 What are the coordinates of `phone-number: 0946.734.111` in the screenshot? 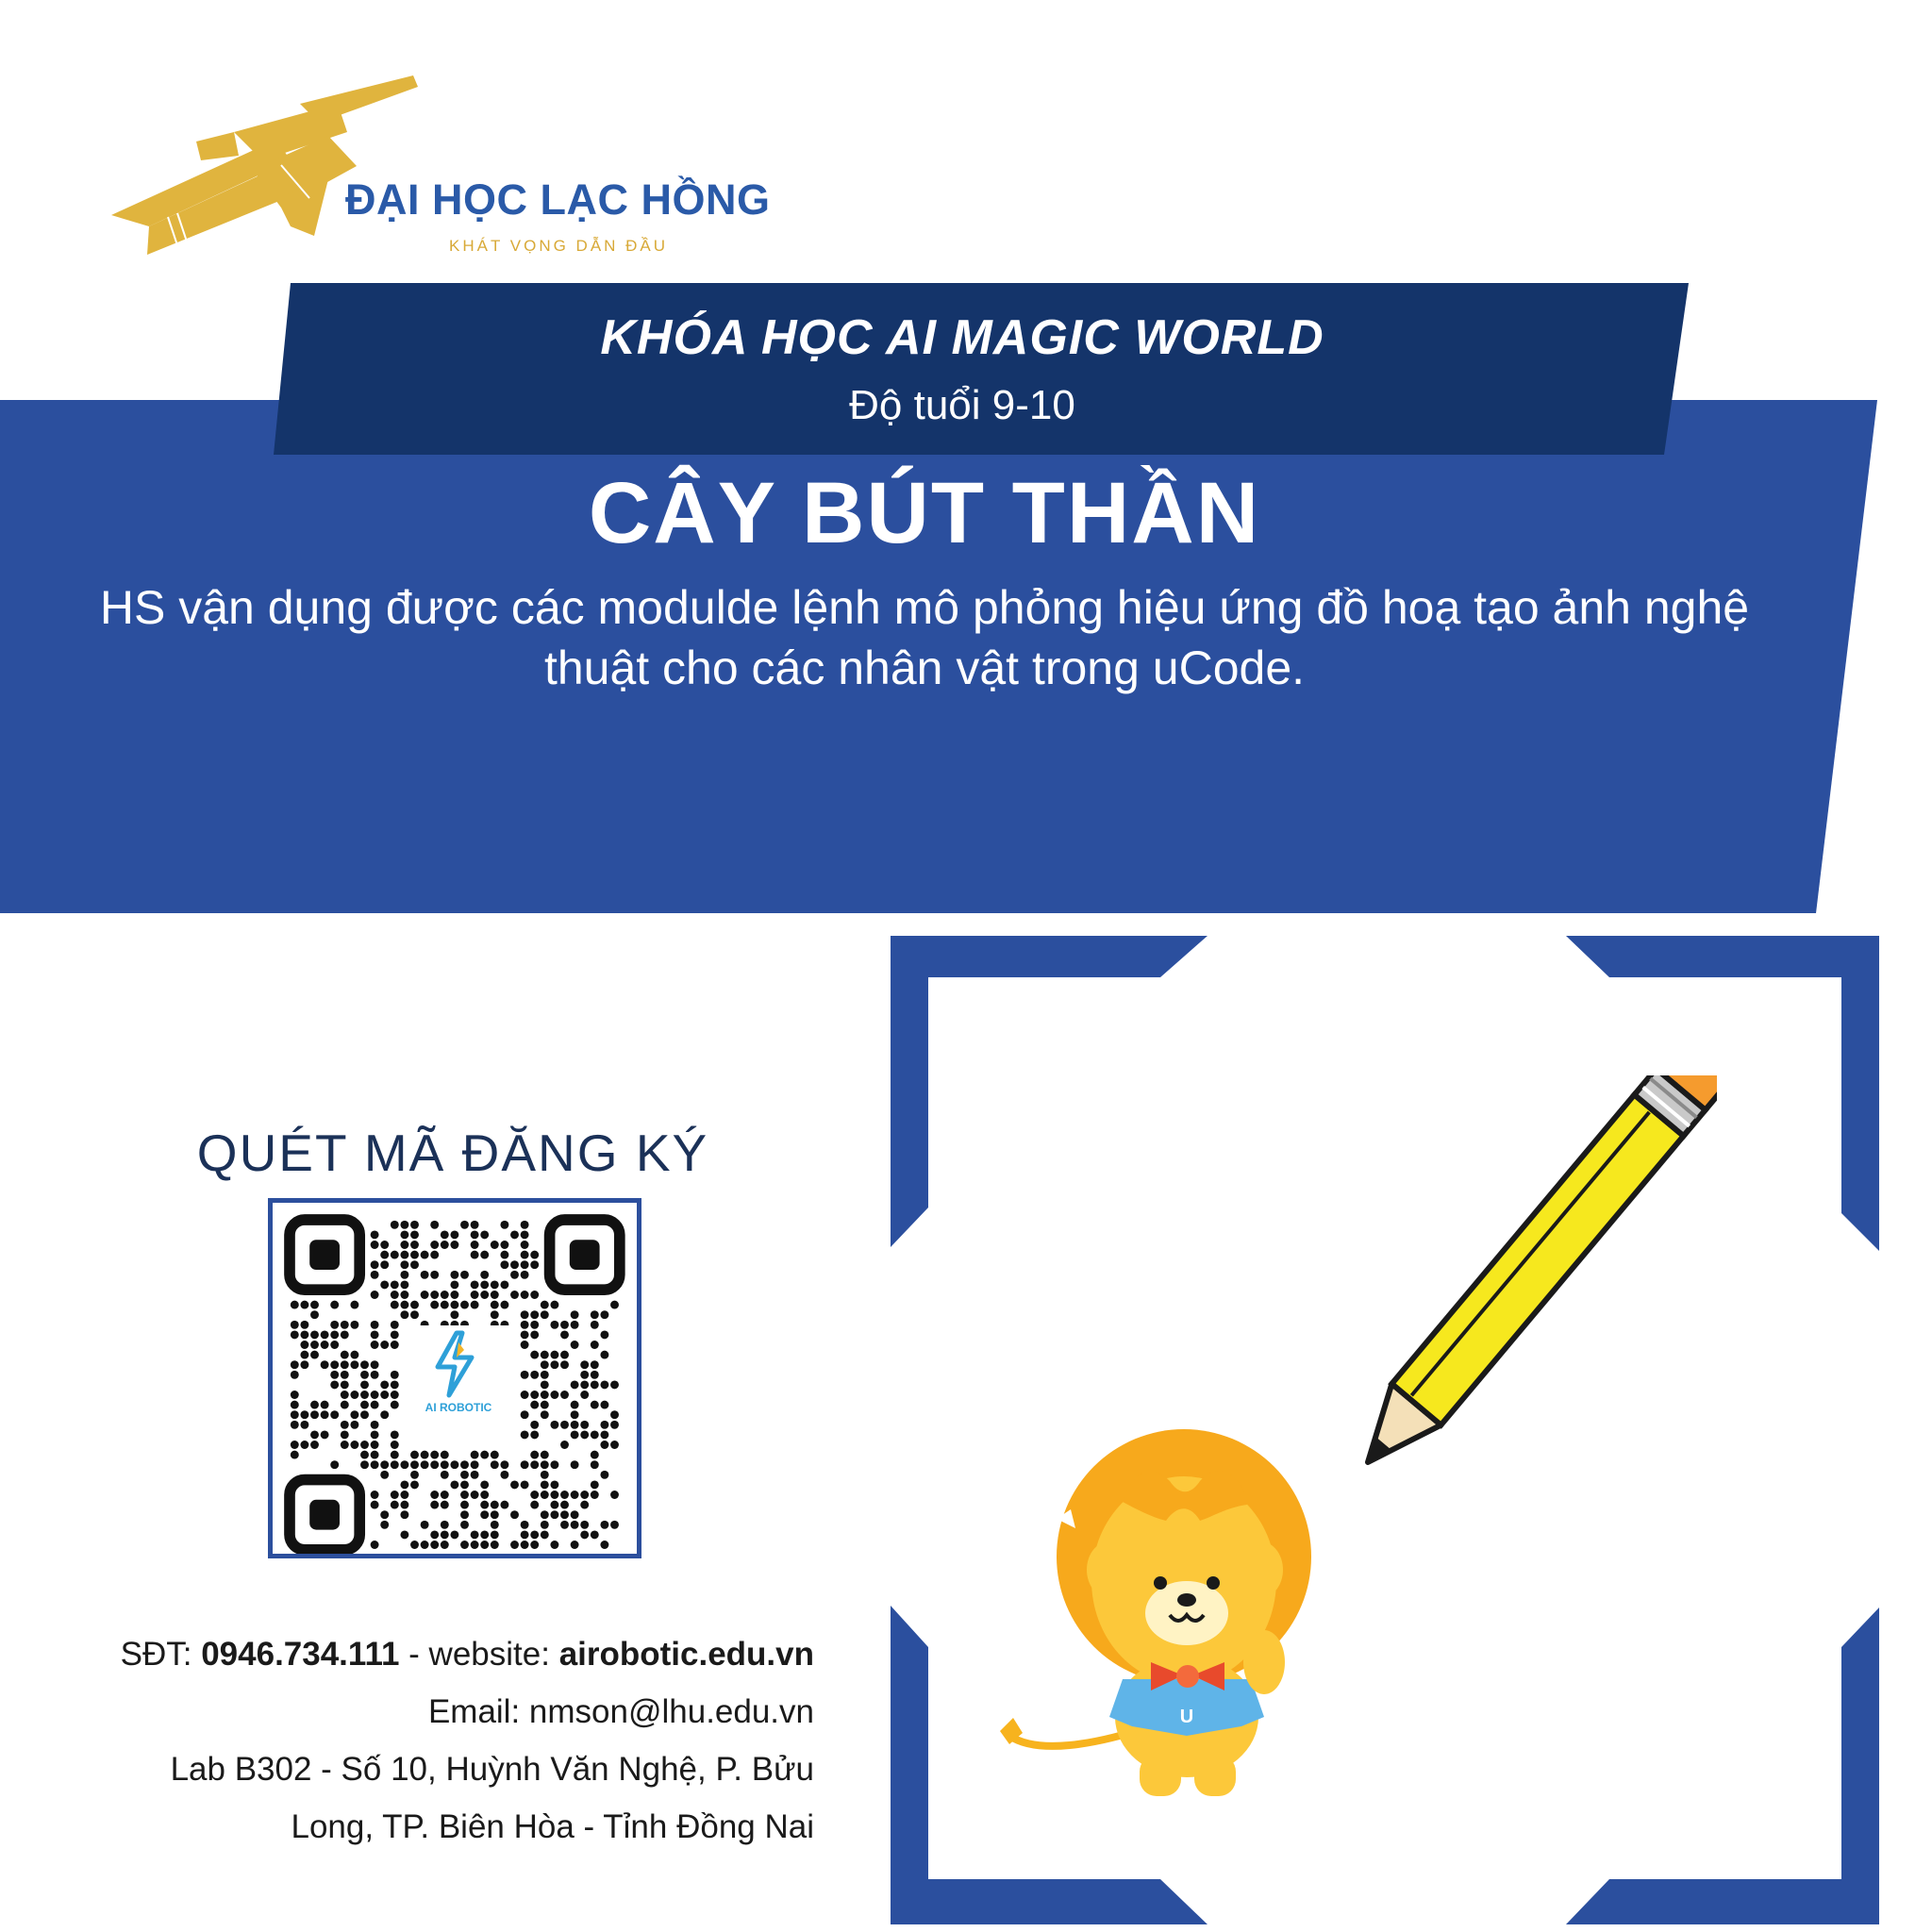 It's located at (300, 1655).